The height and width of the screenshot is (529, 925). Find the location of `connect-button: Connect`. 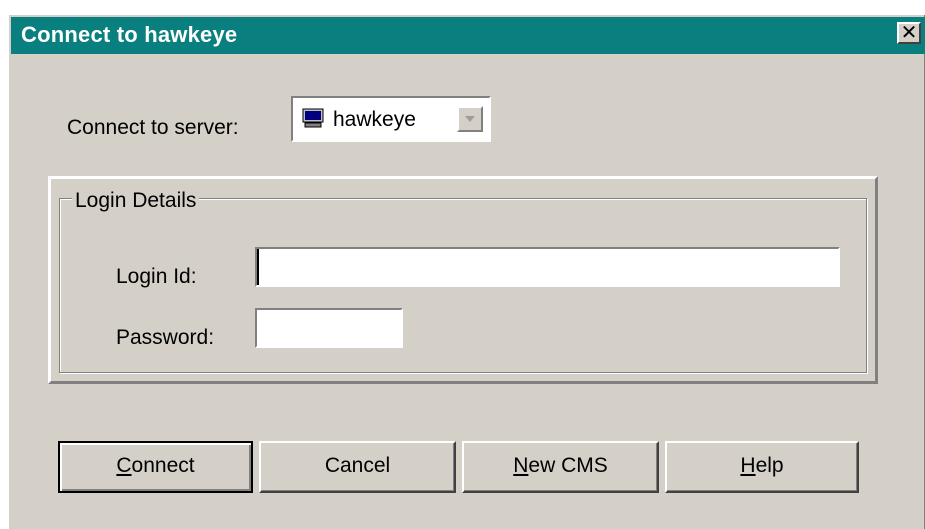

connect-button: Connect is located at coordinates (155, 467).